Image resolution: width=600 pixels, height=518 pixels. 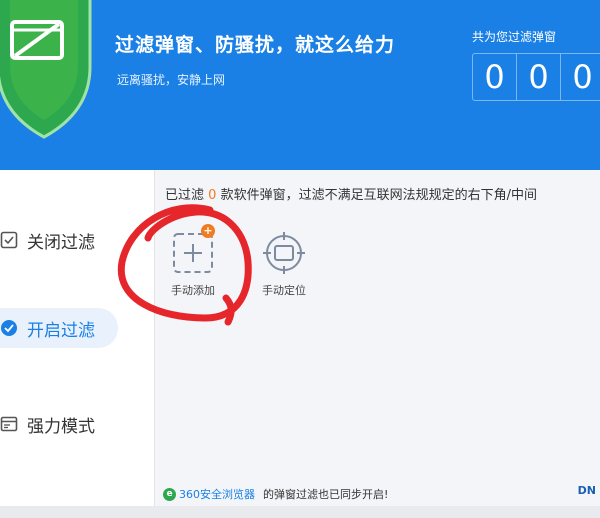 I want to click on footer-message: e 360安全浏览器 的弹窗过滤也已同步开启!, so click(x=377, y=494).